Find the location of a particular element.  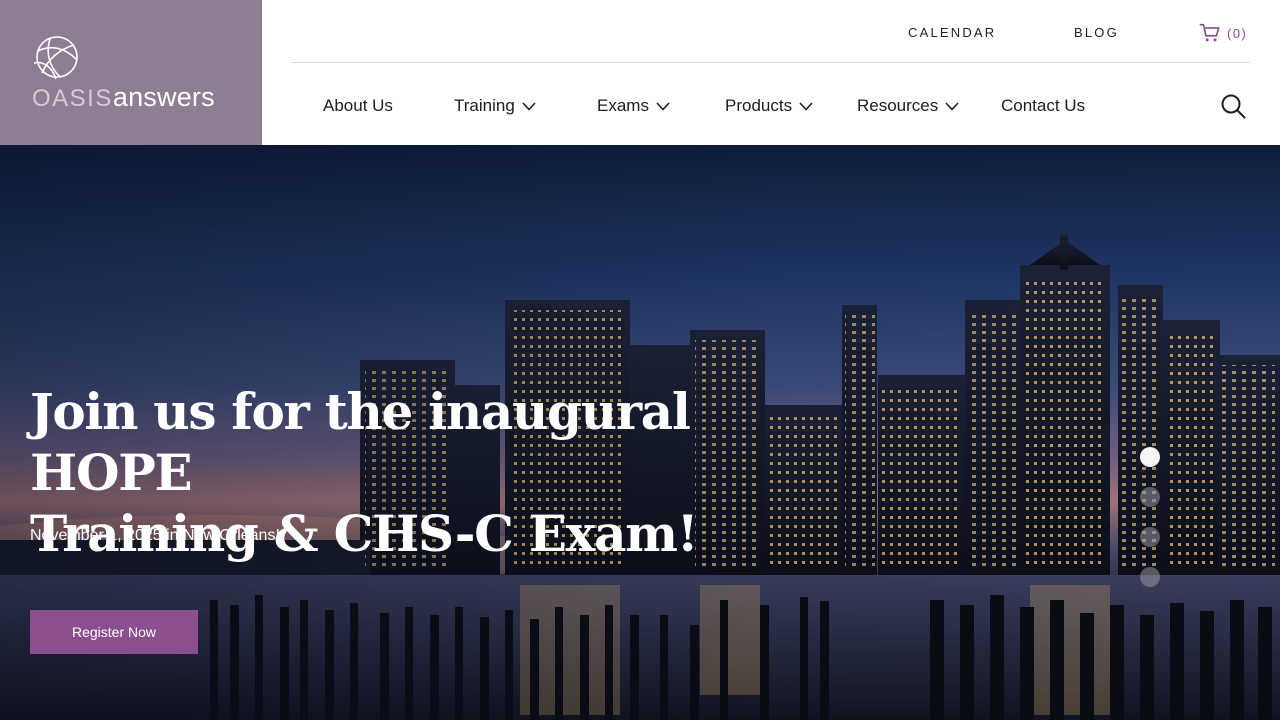

logo-oasis-text: OASIS is located at coordinates (72, 98).